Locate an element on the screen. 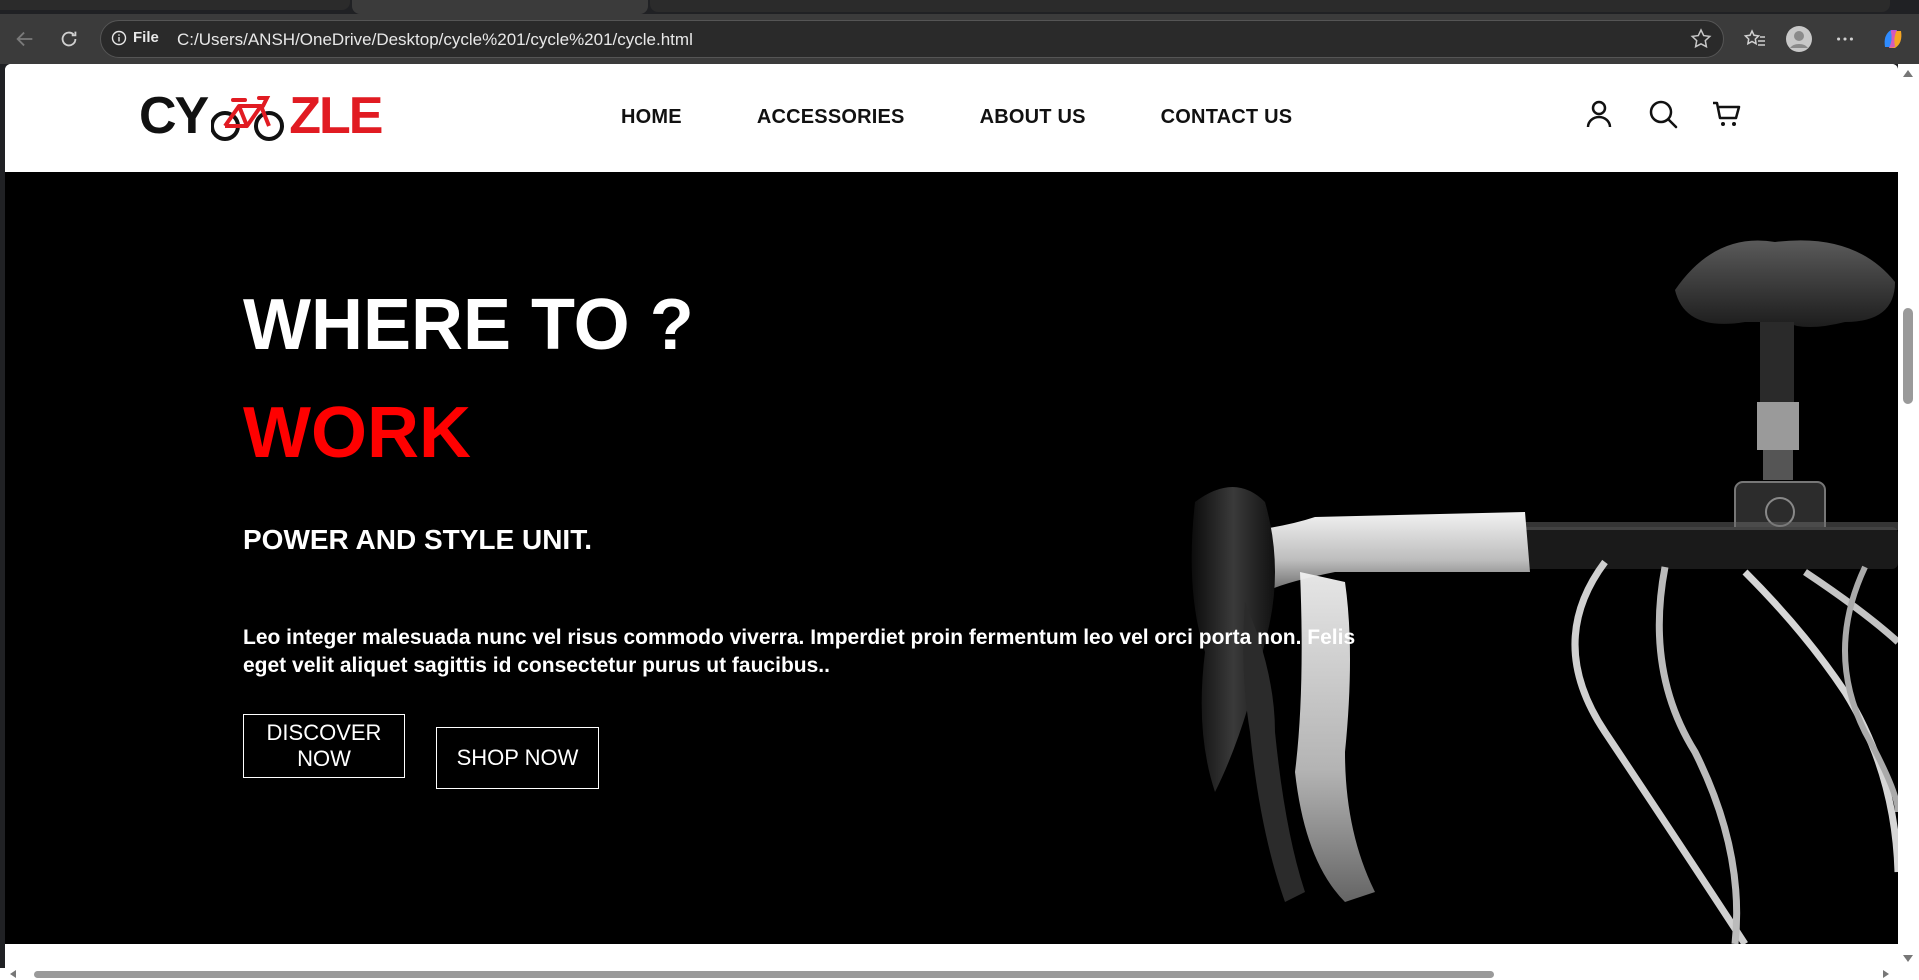 This screenshot has width=1919, height=980. vertical-scrollbar is located at coordinates (1908, 516).